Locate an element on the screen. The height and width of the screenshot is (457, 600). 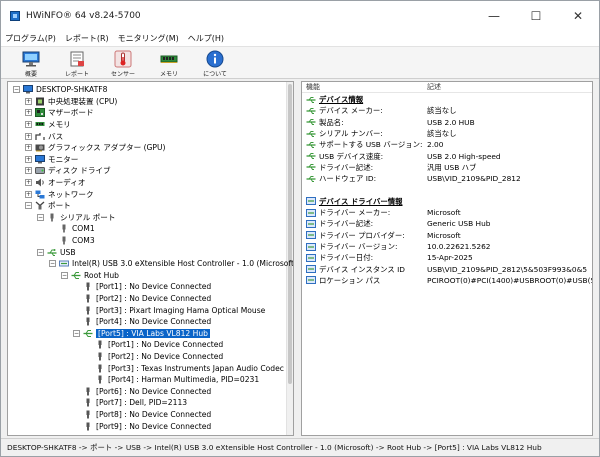
tree-item: [Port4] : Harman Multimedia, PID=0231 is located at coordinates (172, 380).